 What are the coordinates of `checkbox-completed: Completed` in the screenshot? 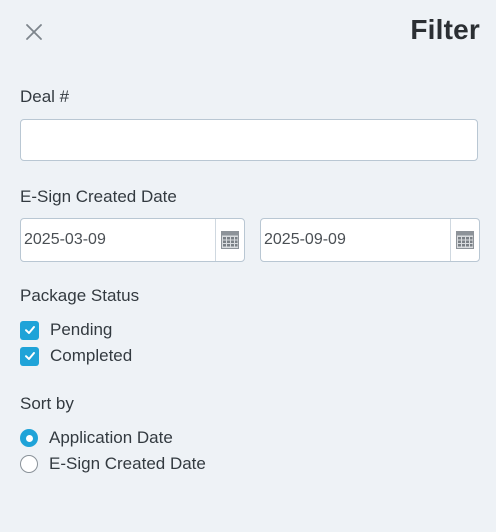 It's located at (76, 356).